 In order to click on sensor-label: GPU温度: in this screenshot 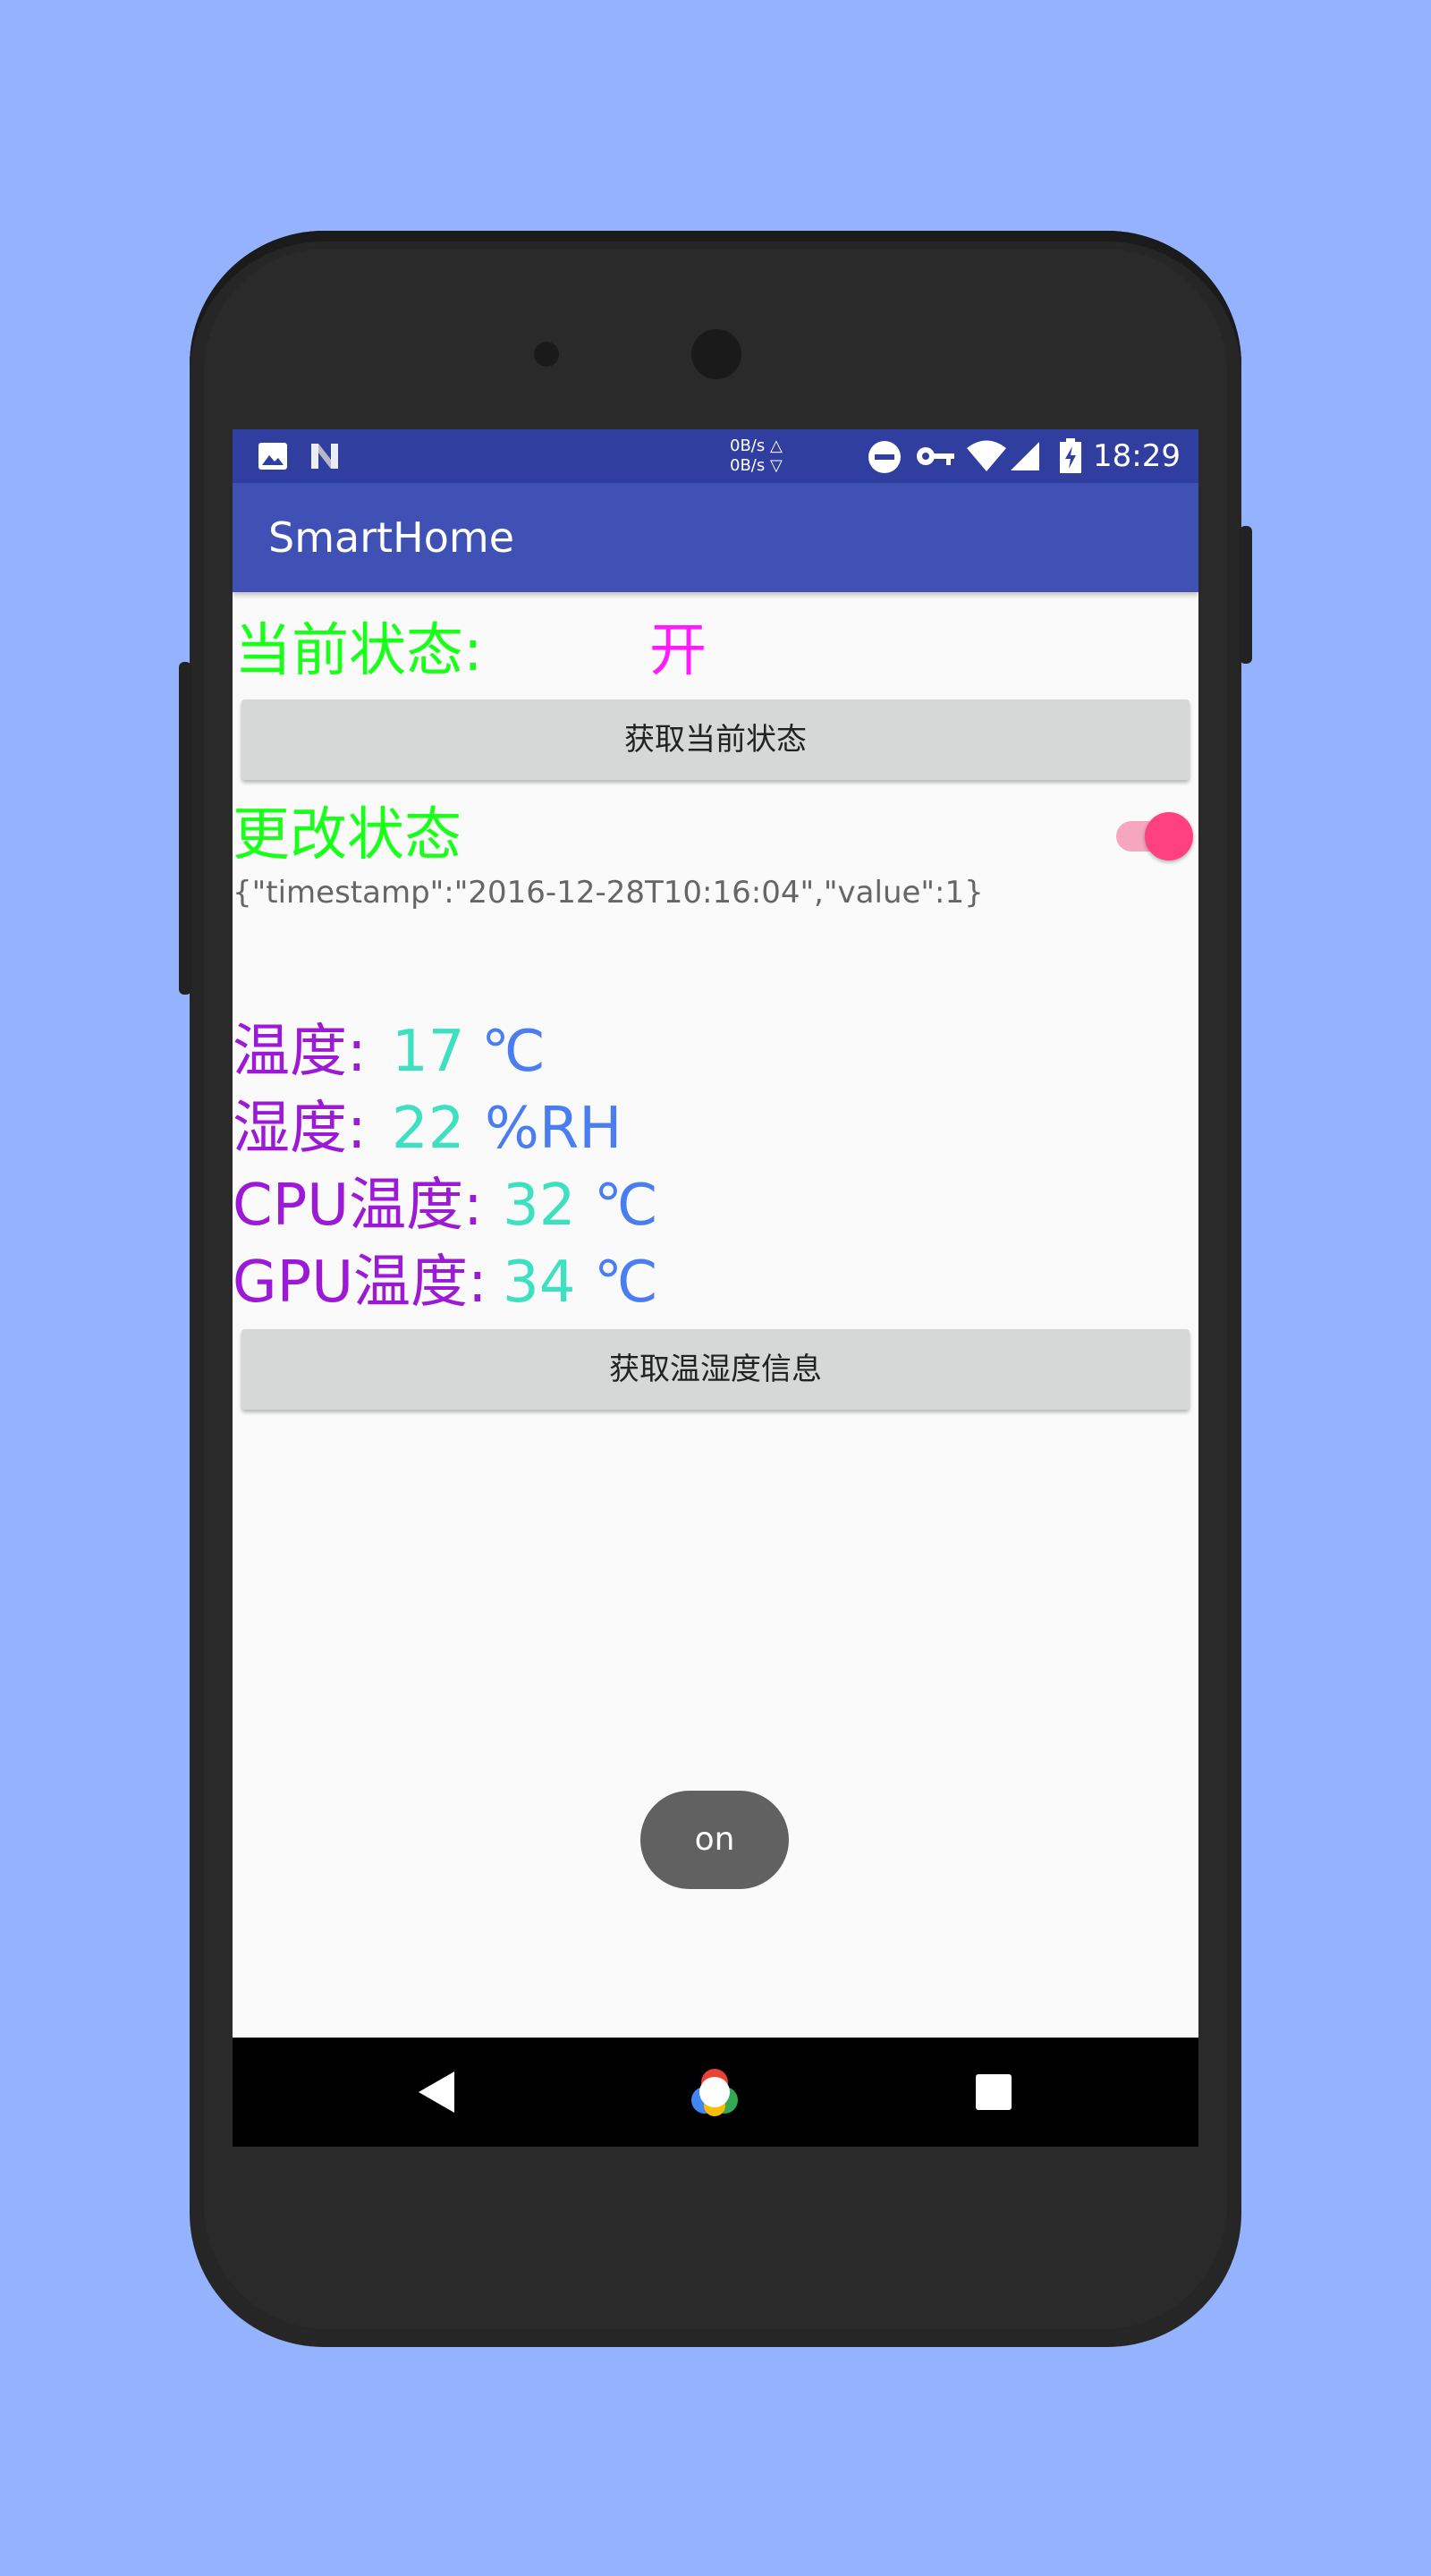, I will do `click(360, 1283)`.